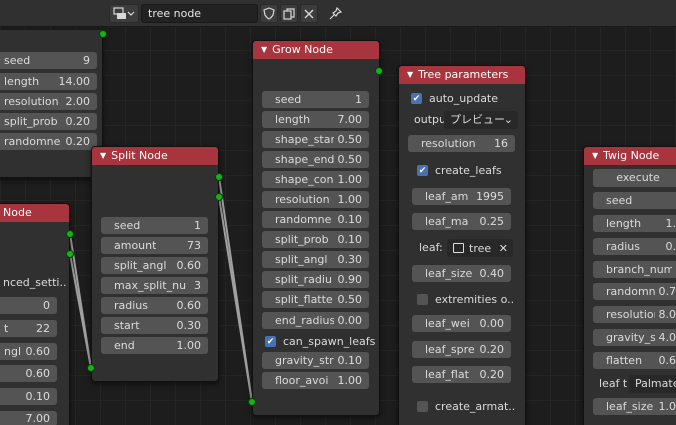  What do you see at coordinates (304, 360) in the screenshot?
I see `field-label: gravity_str` at bounding box center [304, 360].